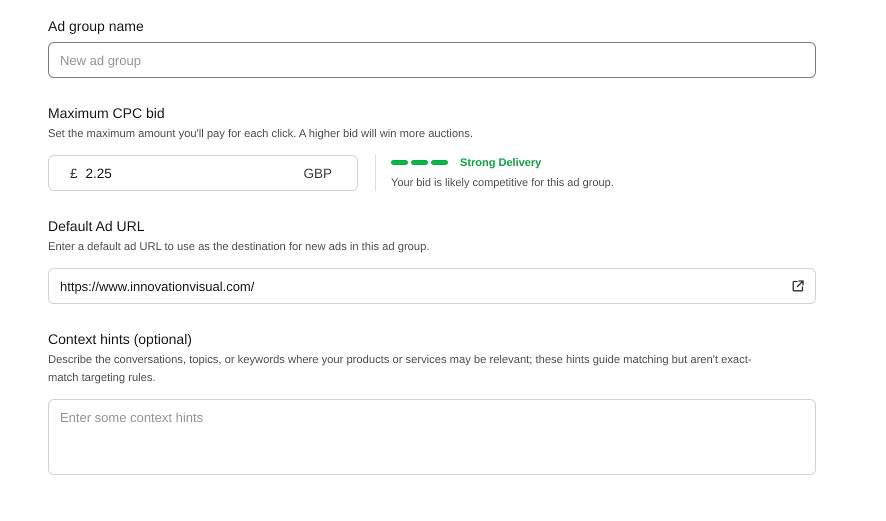 The image size is (886, 521). What do you see at coordinates (99, 173) in the screenshot?
I see `bid-value: 2.25` at bounding box center [99, 173].